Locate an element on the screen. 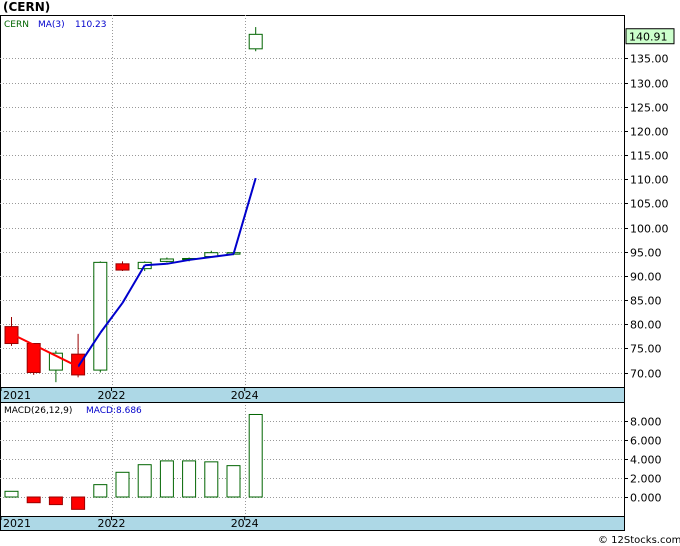 This screenshot has height=546, width=680. macd-tick-label: 2.000 is located at coordinates (646, 479).